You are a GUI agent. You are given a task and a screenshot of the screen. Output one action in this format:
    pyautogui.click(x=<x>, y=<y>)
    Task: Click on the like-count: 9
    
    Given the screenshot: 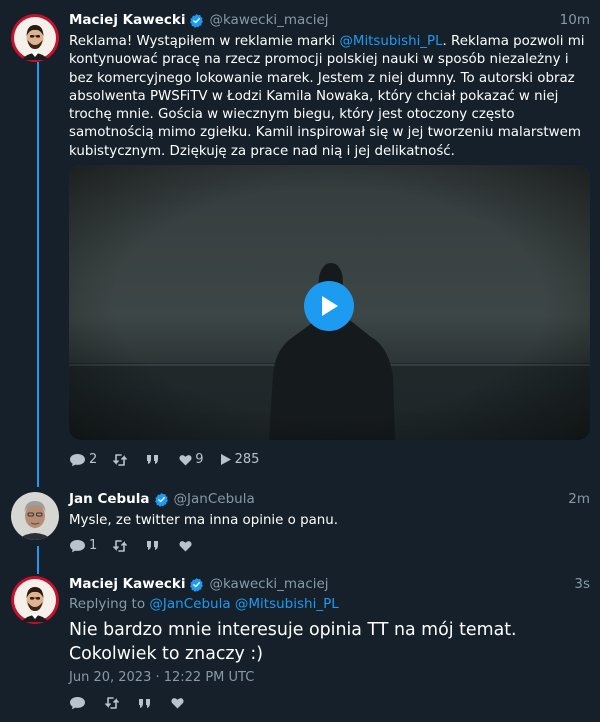 What is the action you would take?
    pyautogui.click(x=199, y=459)
    